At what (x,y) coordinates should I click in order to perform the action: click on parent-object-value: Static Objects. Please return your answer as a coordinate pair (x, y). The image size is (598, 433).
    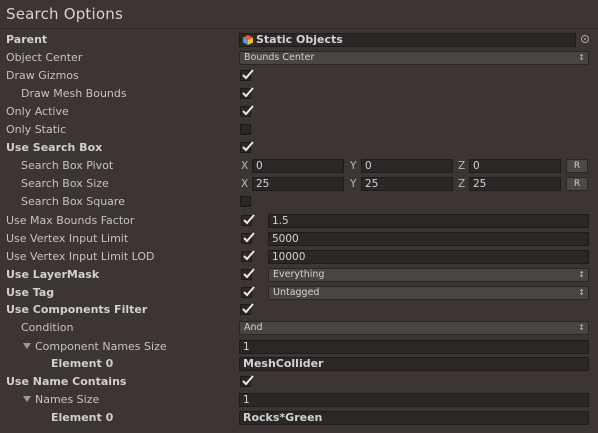
    Looking at the image, I should click on (299, 39).